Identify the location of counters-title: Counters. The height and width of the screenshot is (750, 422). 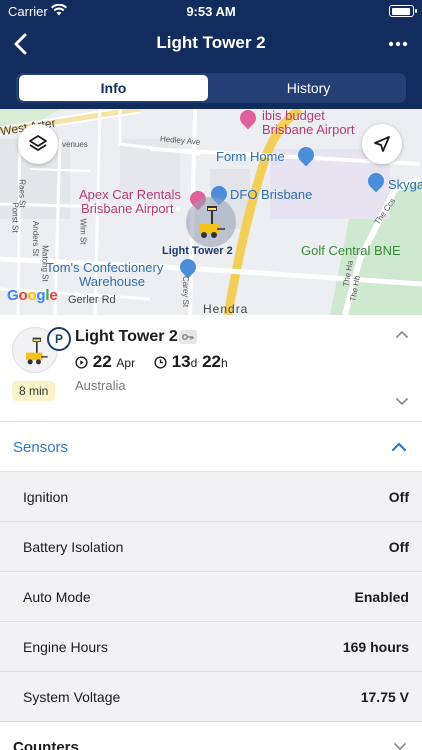
(46, 744).